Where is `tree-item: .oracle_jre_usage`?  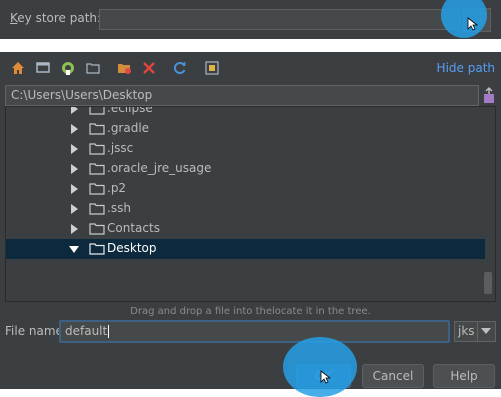 tree-item: .oracle_jre_usage is located at coordinates (245, 169).